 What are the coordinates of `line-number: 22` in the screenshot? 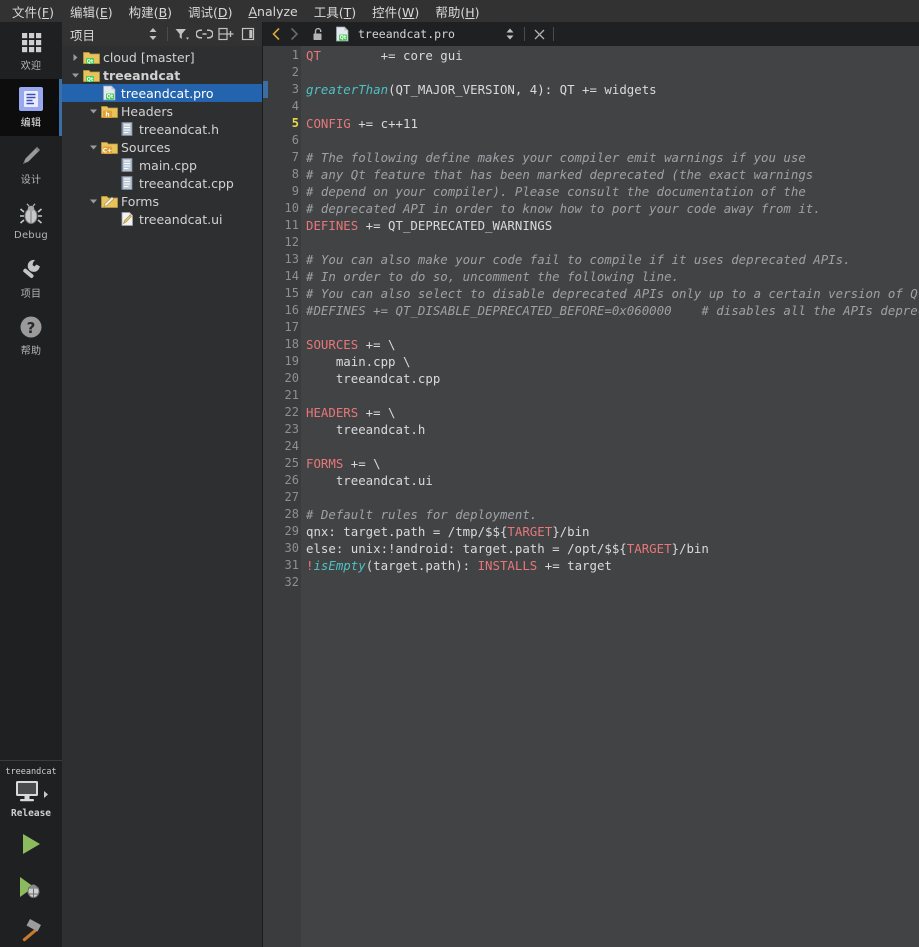 It's located at (291, 412).